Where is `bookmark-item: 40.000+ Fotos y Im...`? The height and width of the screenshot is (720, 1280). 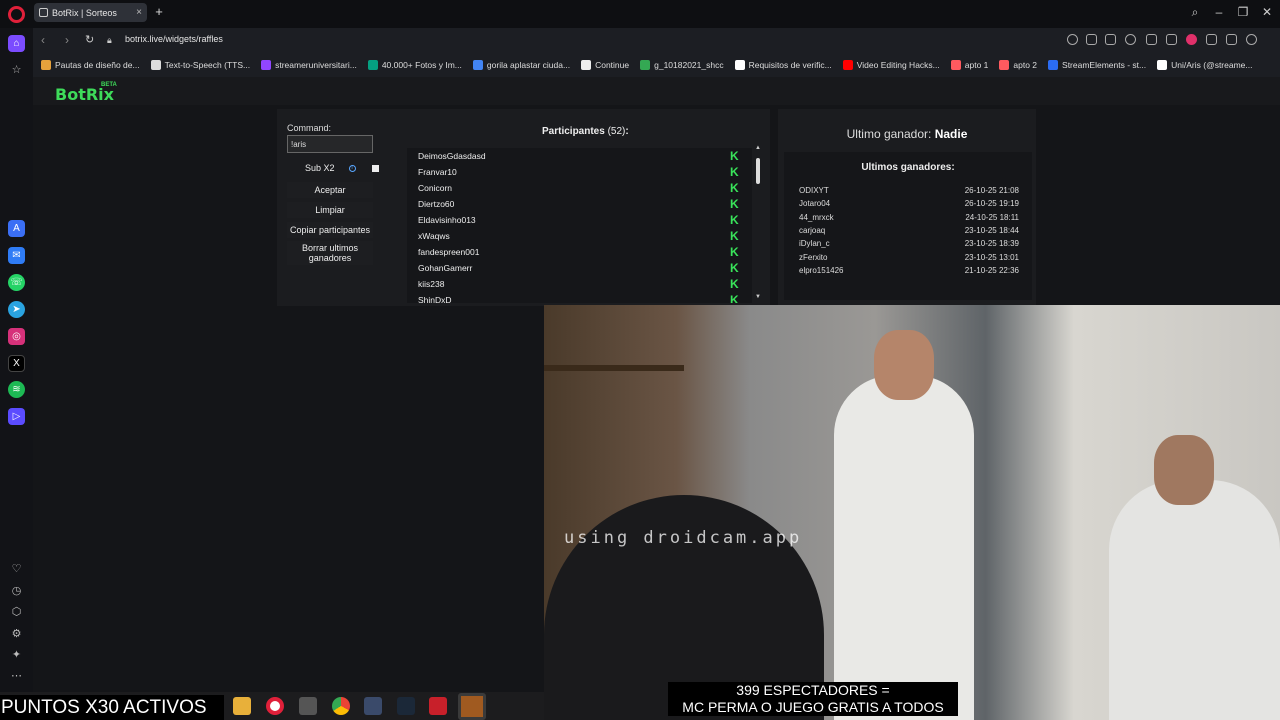
bookmark-item: 40.000+ Fotos y Im... is located at coordinates (414, 65).